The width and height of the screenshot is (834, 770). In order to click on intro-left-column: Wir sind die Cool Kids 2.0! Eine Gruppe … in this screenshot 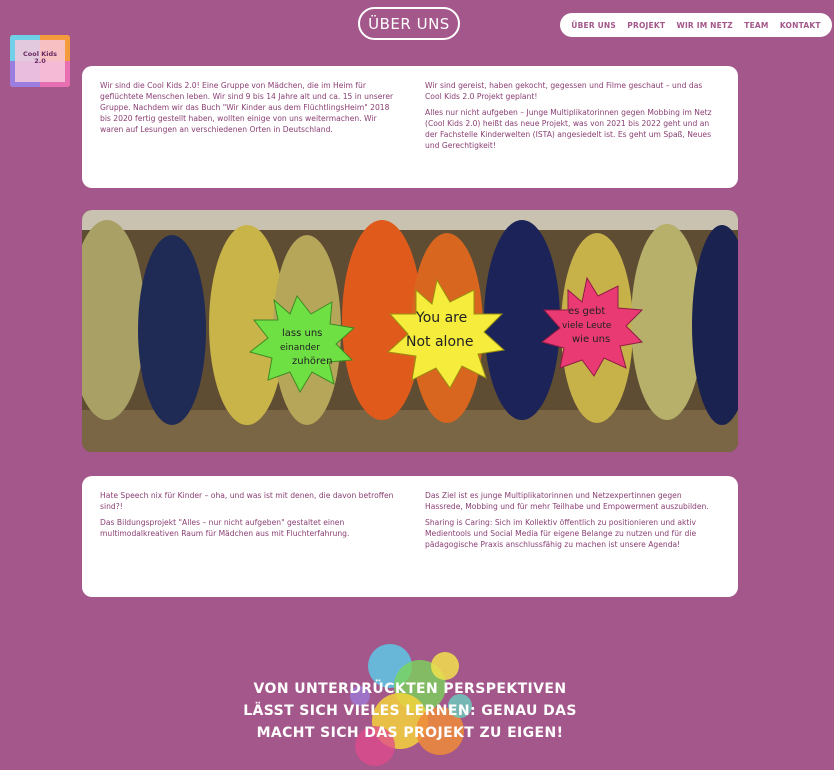, I will do `click(247, 127)`.